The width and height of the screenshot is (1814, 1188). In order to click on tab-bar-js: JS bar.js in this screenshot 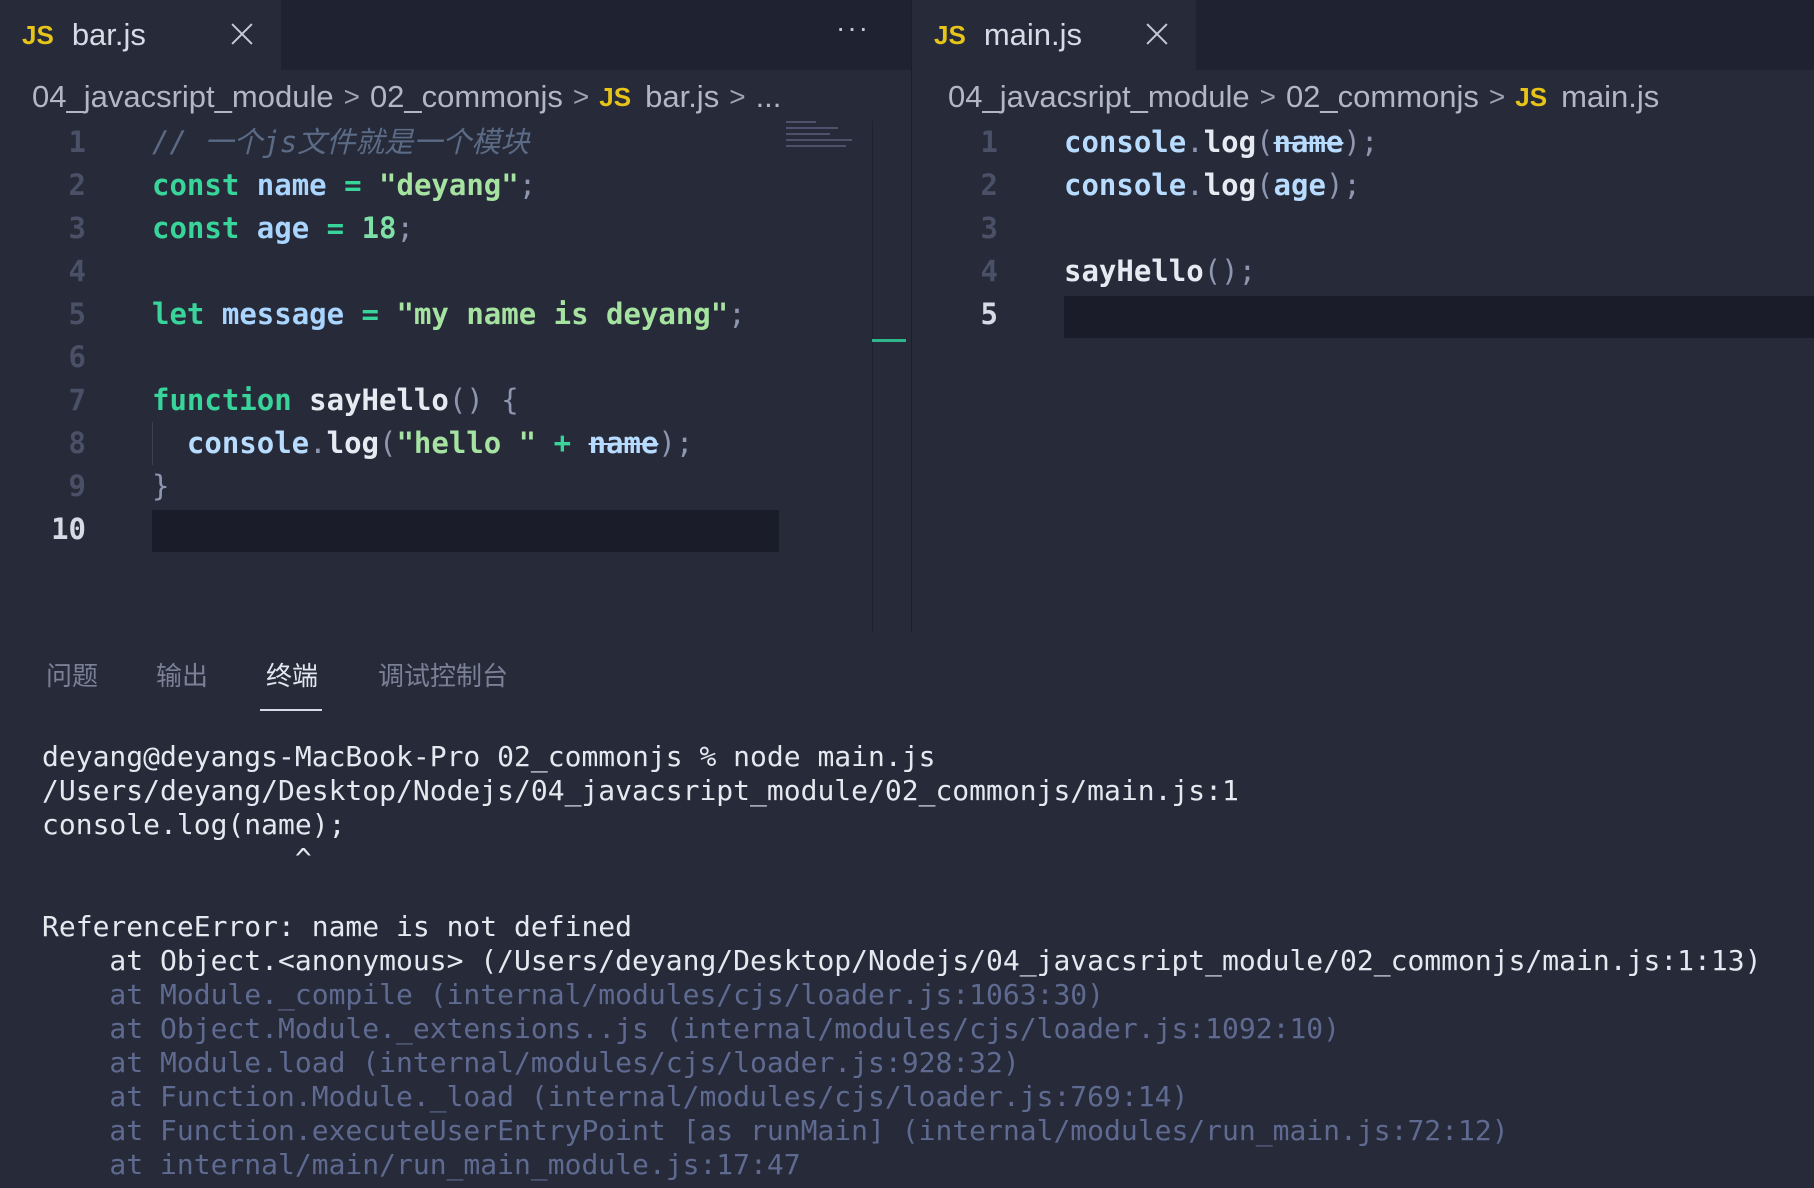, I will do `click(140, 35)`.